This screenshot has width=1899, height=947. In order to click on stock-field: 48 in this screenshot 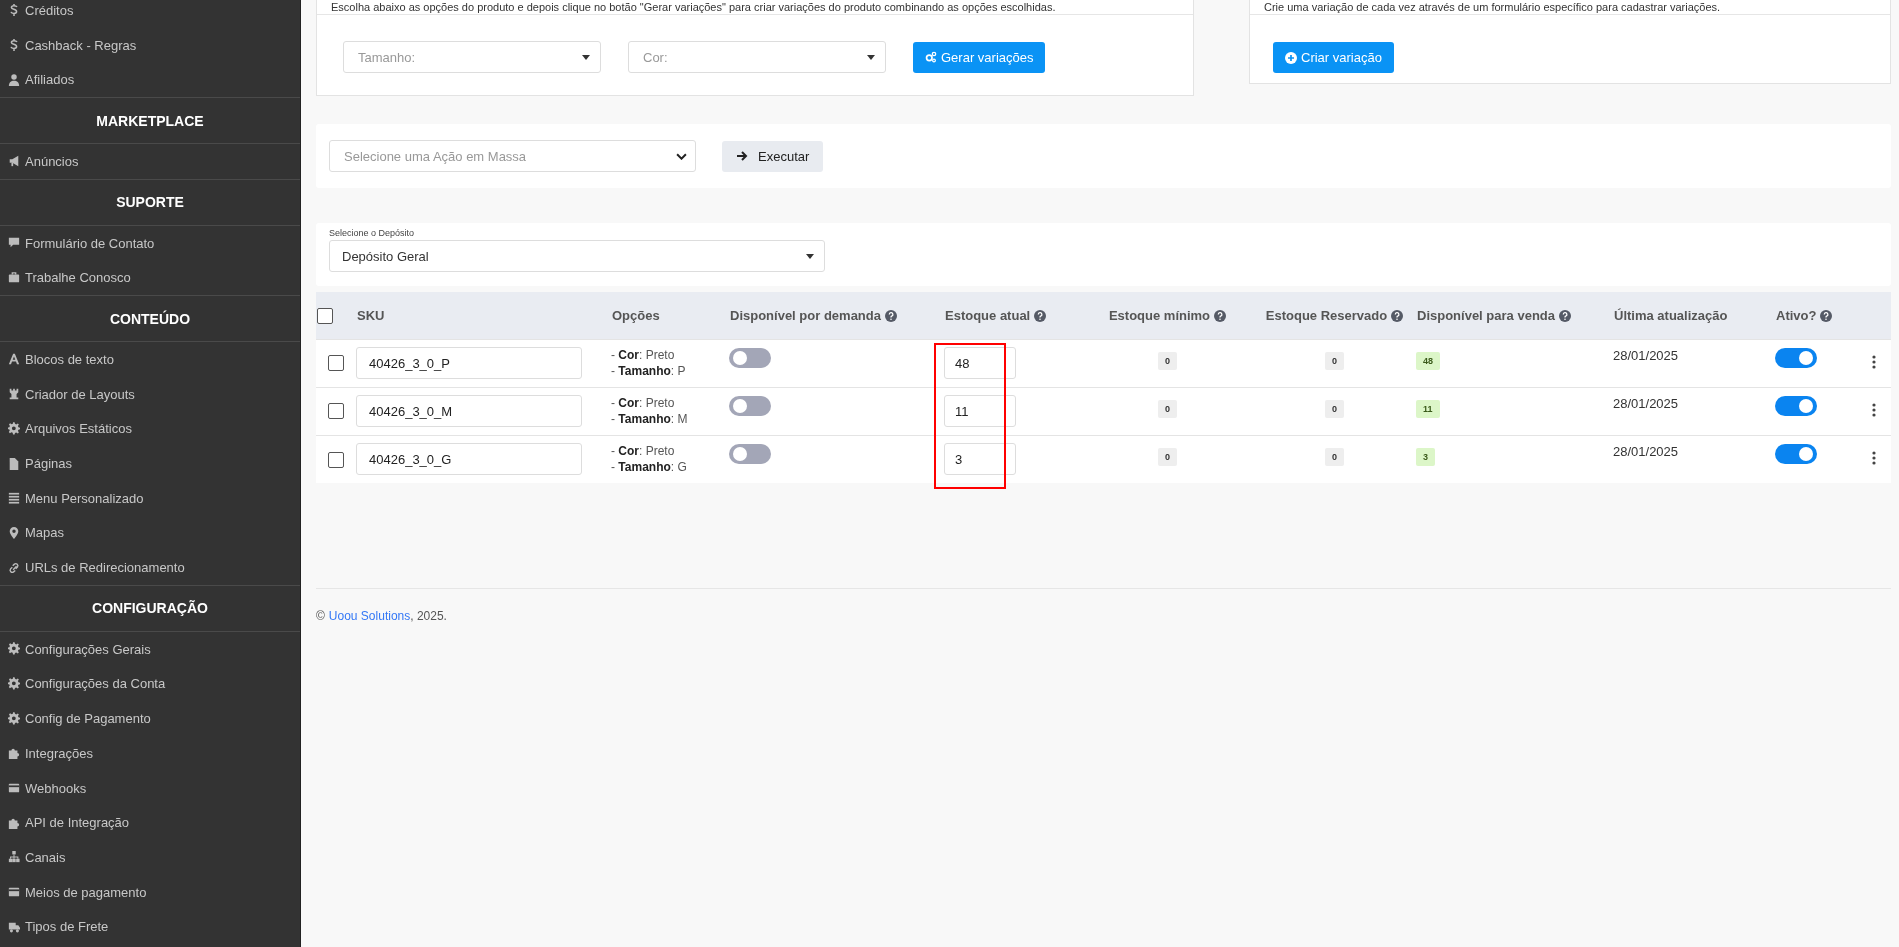, I will do `click(980, 363)`.